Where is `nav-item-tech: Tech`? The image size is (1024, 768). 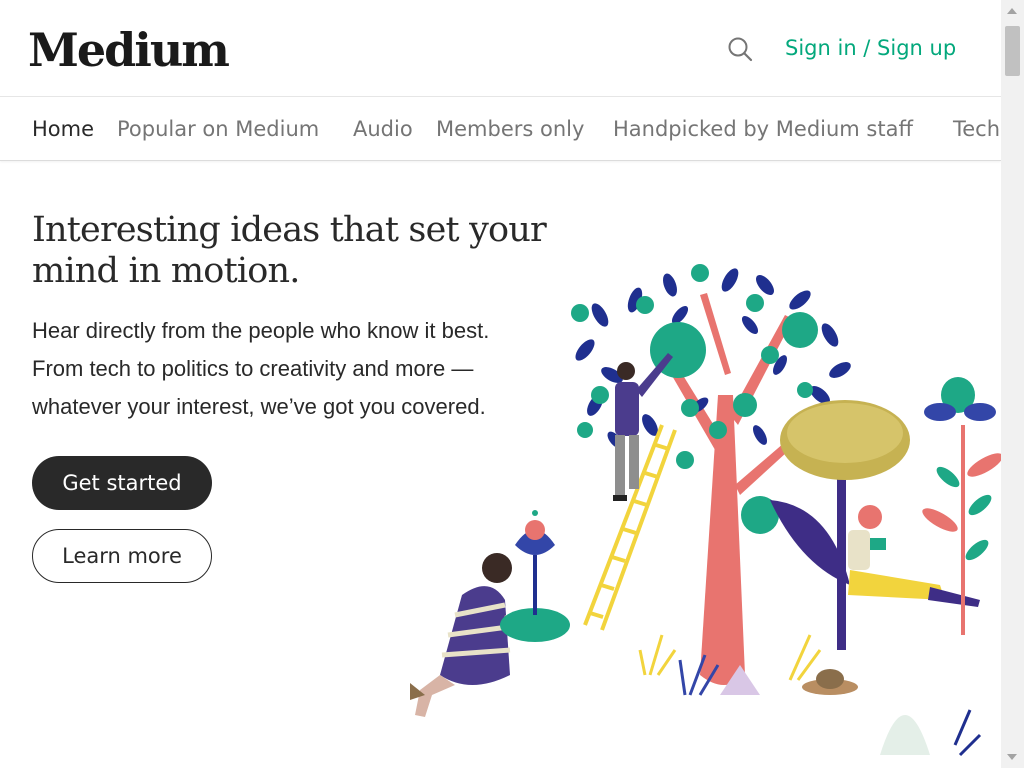 nav-item-tech: Tech is located at coordinates (976, 129).